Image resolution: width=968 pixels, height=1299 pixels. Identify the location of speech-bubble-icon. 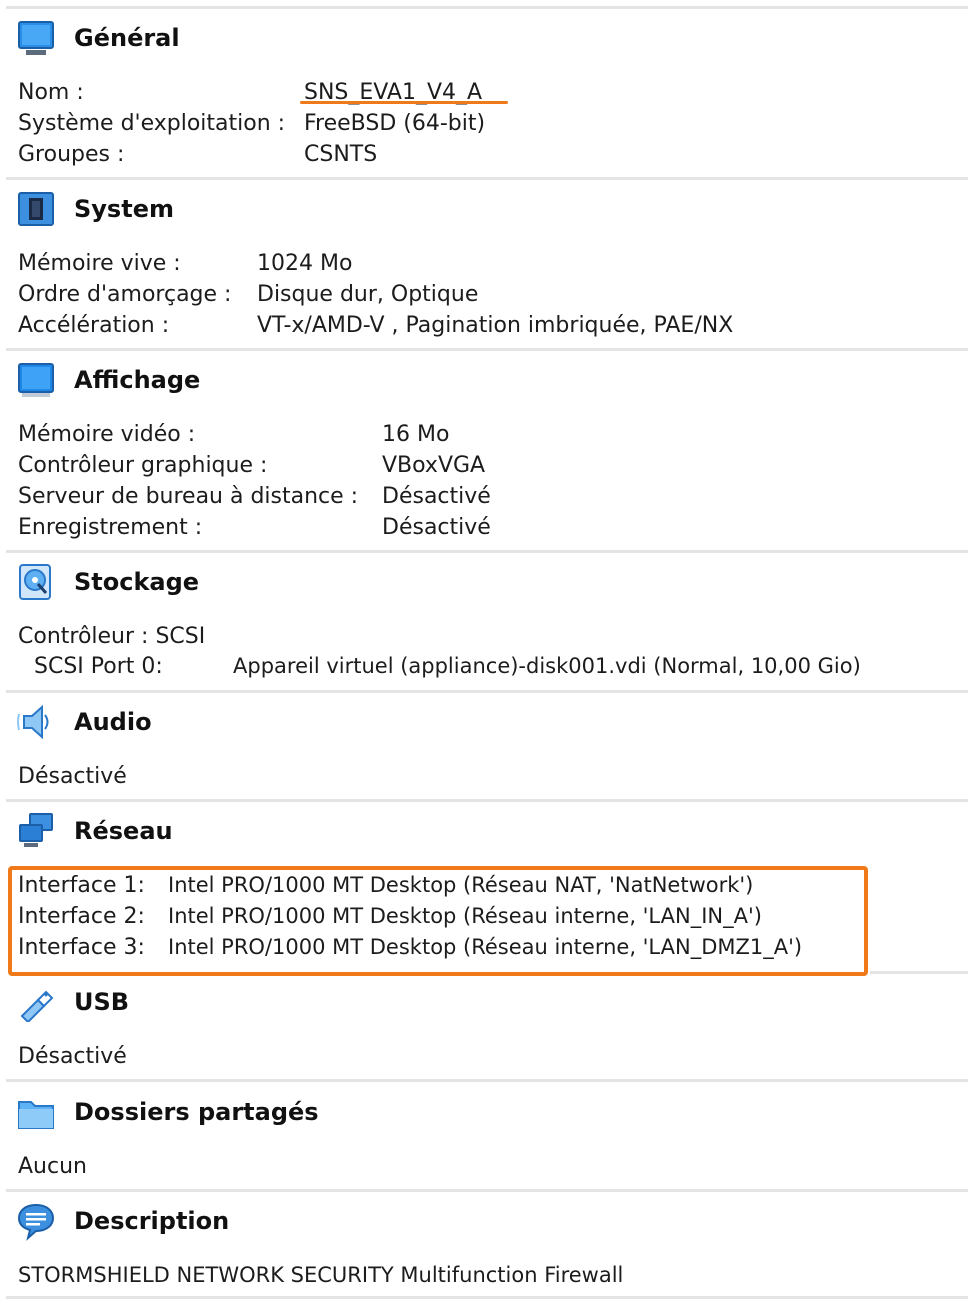
(36, 1222).